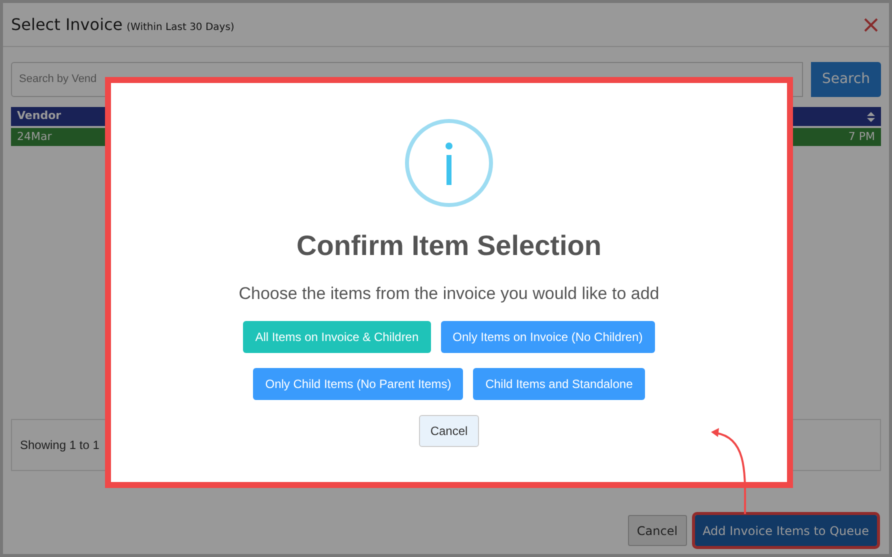  I want to click on pagination-info: Showing 1 to 1, so click(60, 445).